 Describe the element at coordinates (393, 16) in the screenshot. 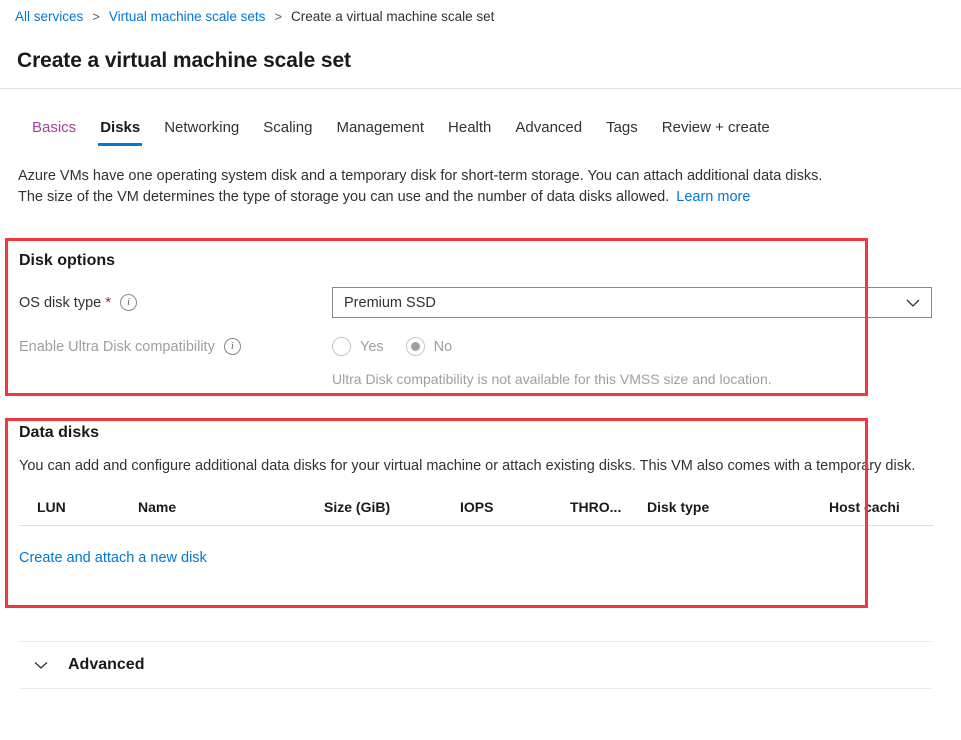

I see `breadcrumb-item-current: Create a virtual machine scale set` at that location.